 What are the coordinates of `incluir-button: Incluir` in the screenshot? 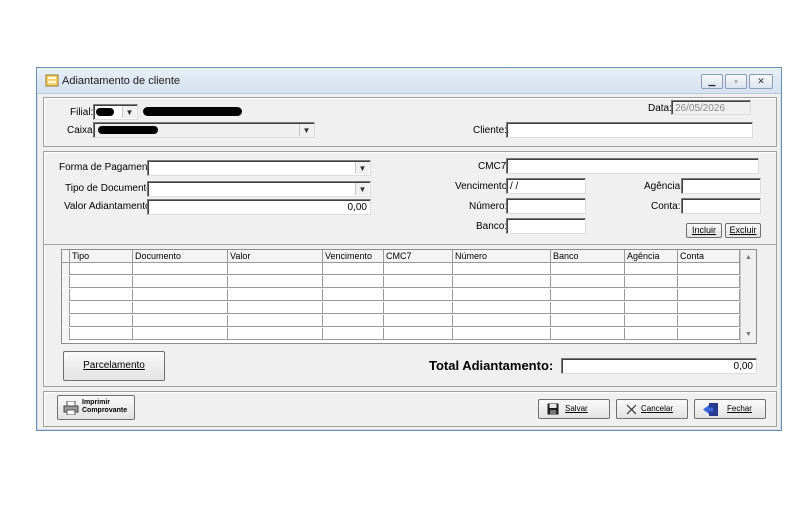 It's located at (704, 230).